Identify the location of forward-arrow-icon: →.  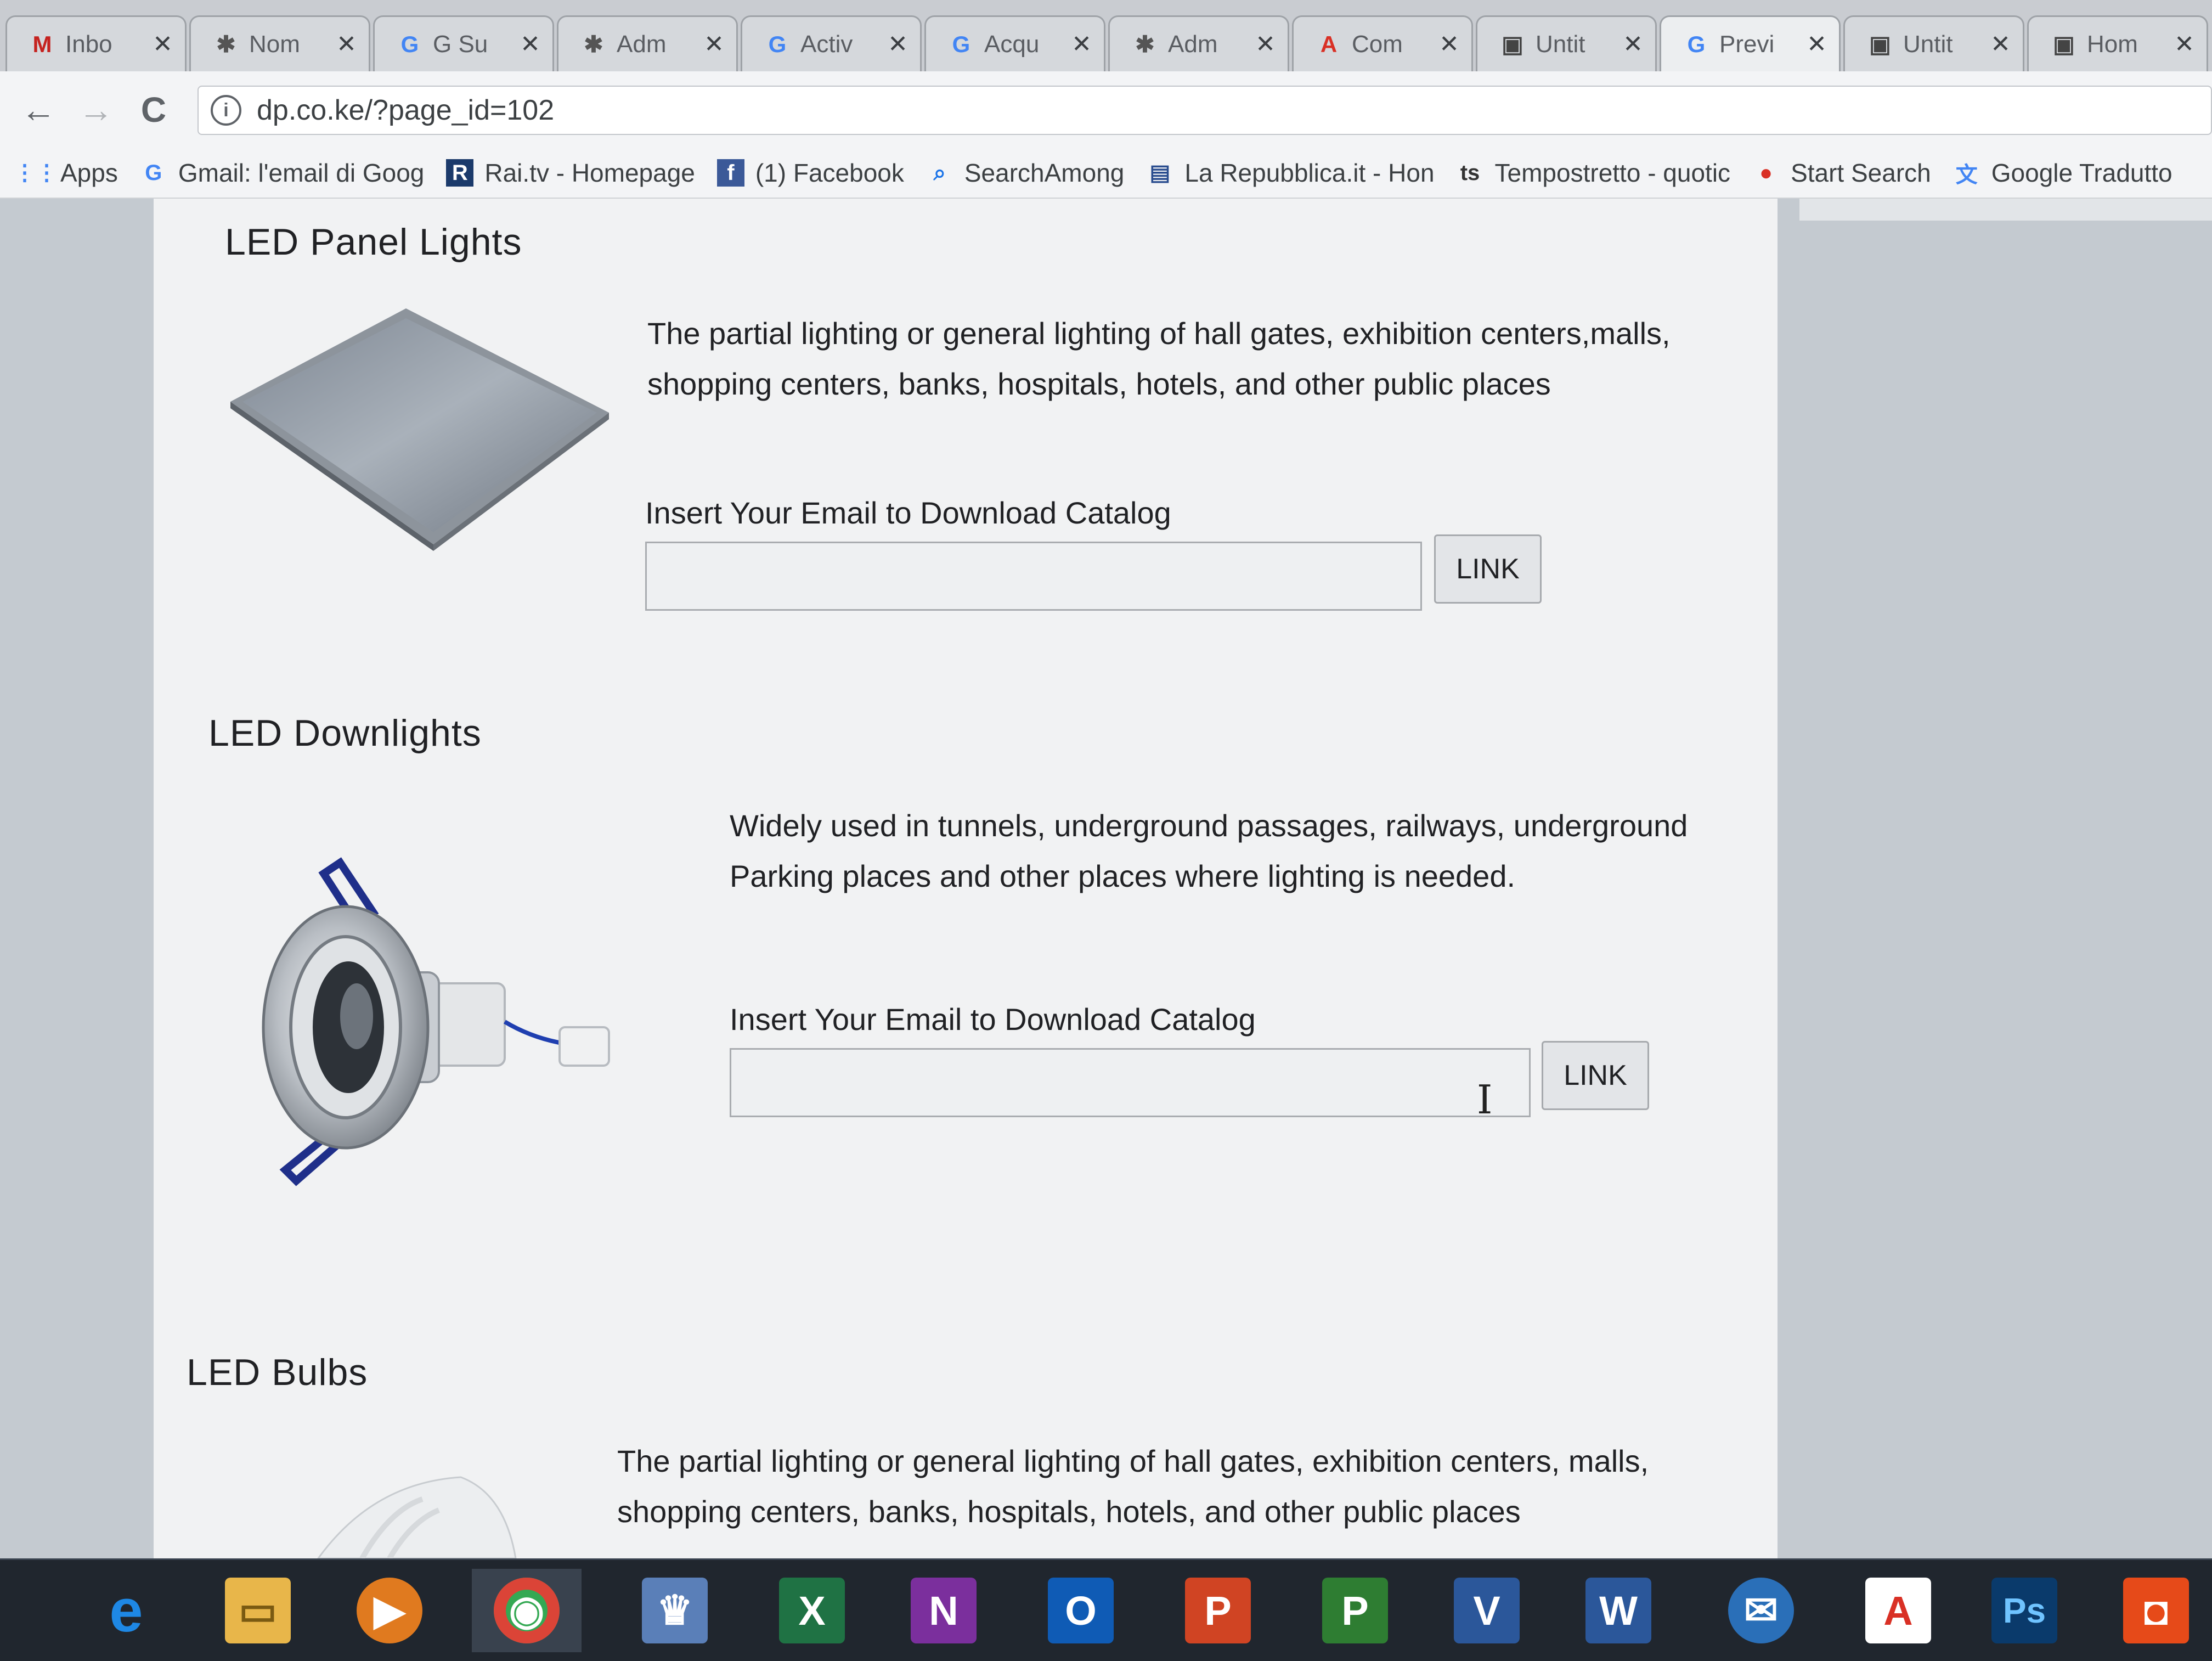
(96, 110).